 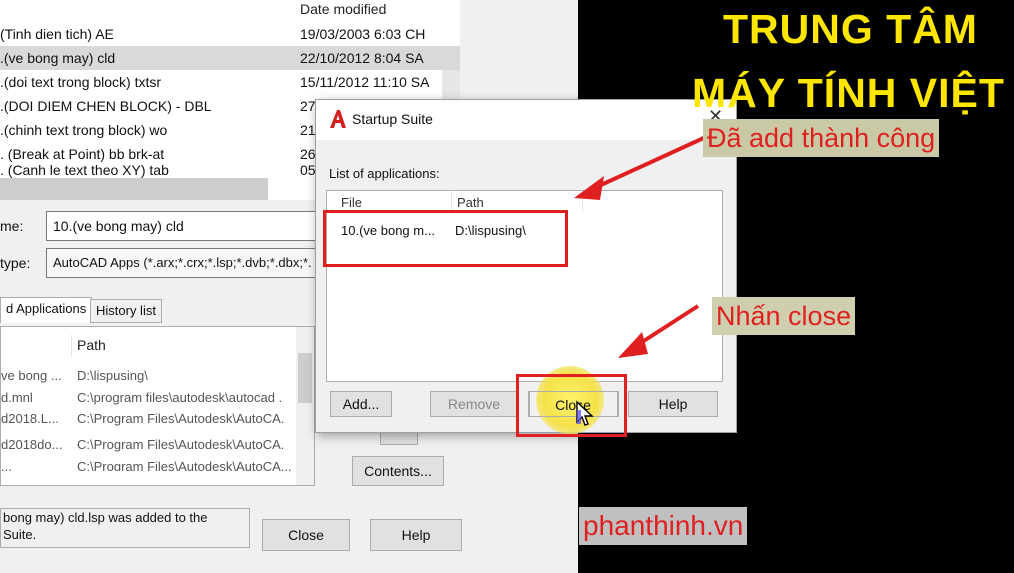 I want to click on brand-line-1: TRUNG TÂM, so click(x=850, y=29).